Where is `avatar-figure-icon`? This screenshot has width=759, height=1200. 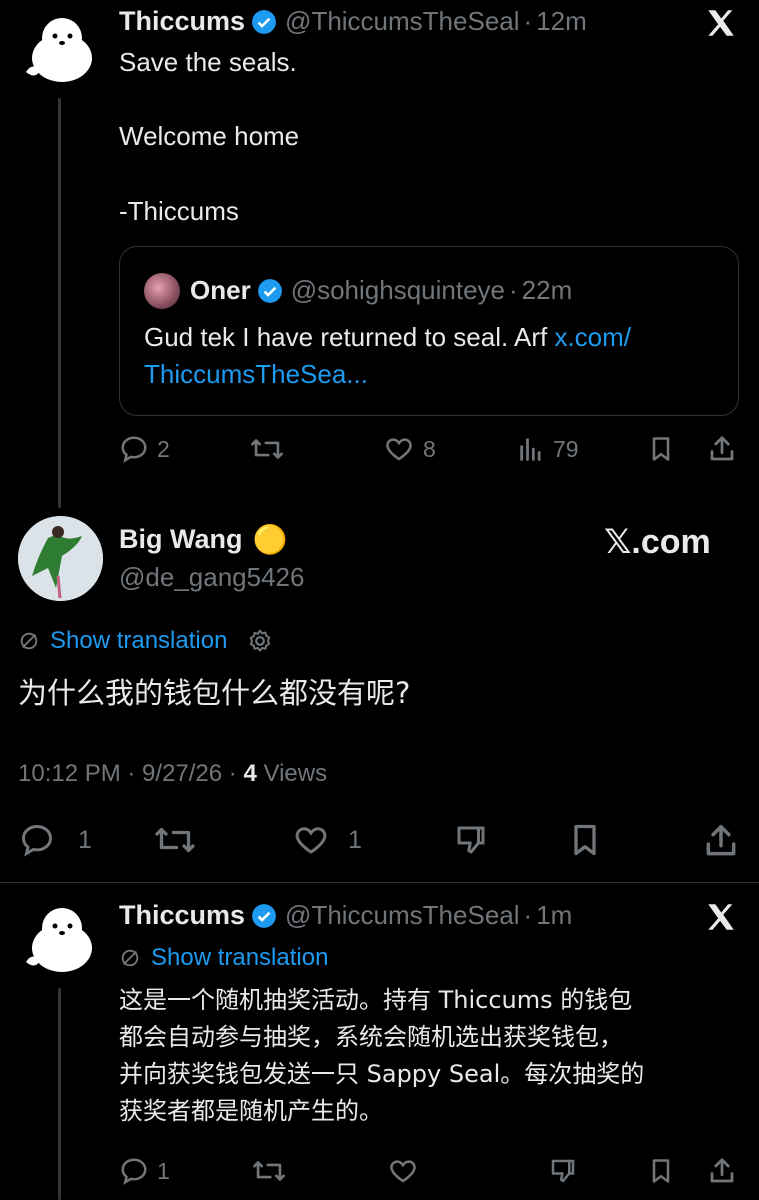 avatar-figure-icon is located at coordinates (60, 558).